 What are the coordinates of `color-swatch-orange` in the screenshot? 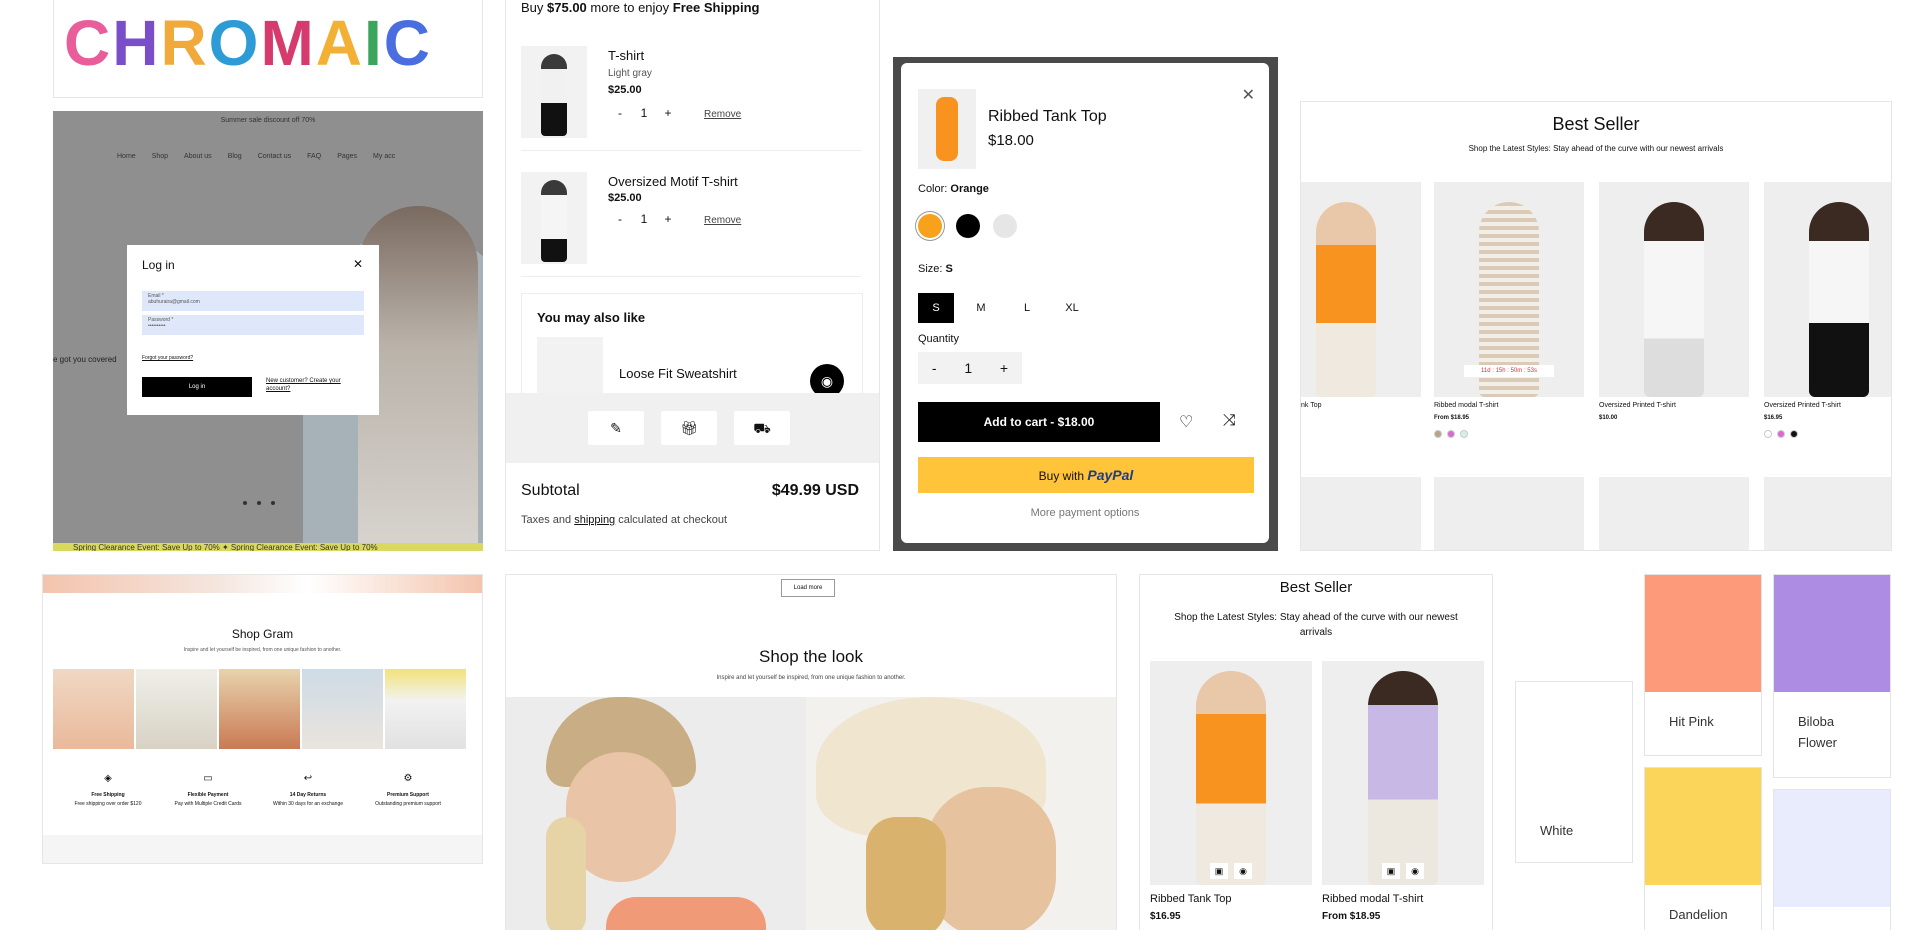 It's located at (930, 226).